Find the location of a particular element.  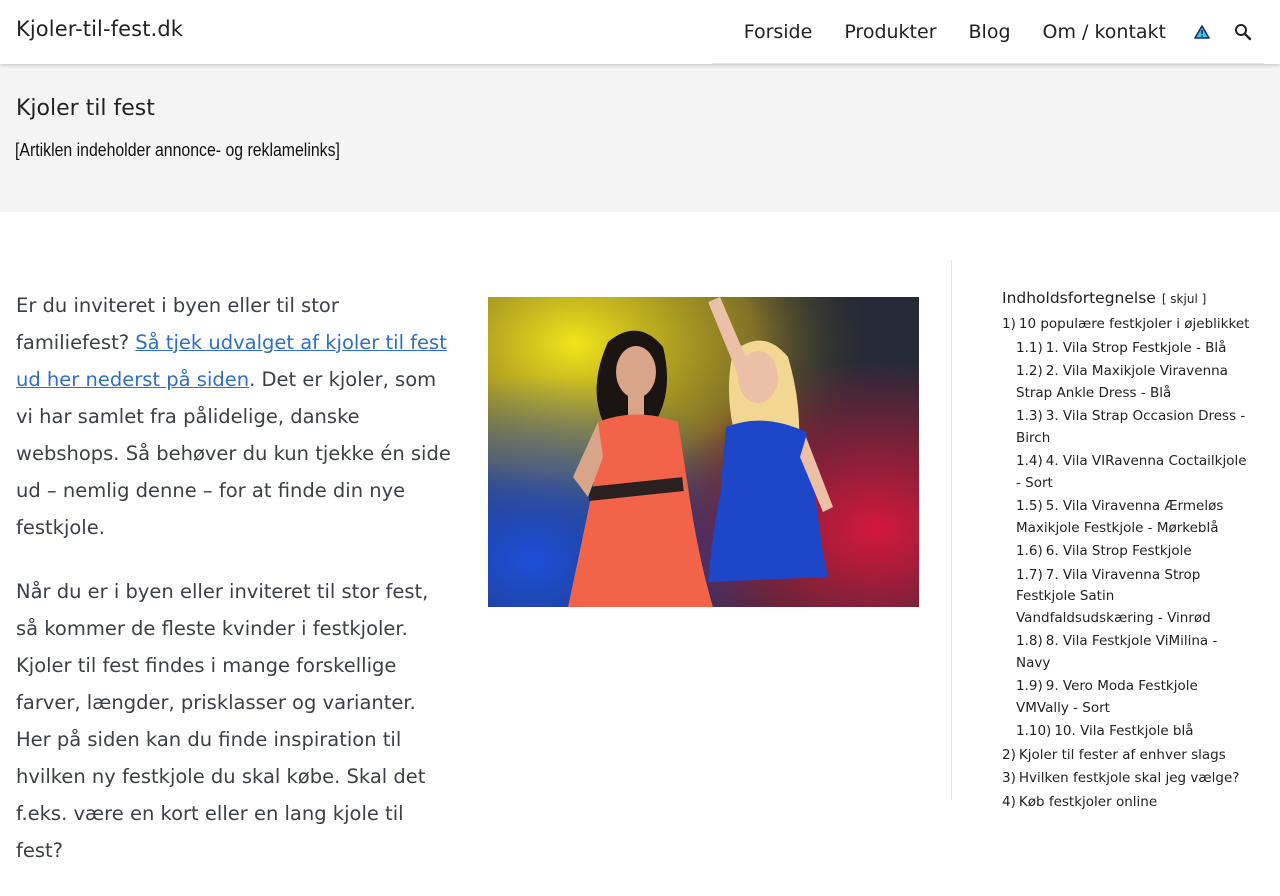

toc-hide-toggle: [ skjul ] is located at coordinates (1184, 299).